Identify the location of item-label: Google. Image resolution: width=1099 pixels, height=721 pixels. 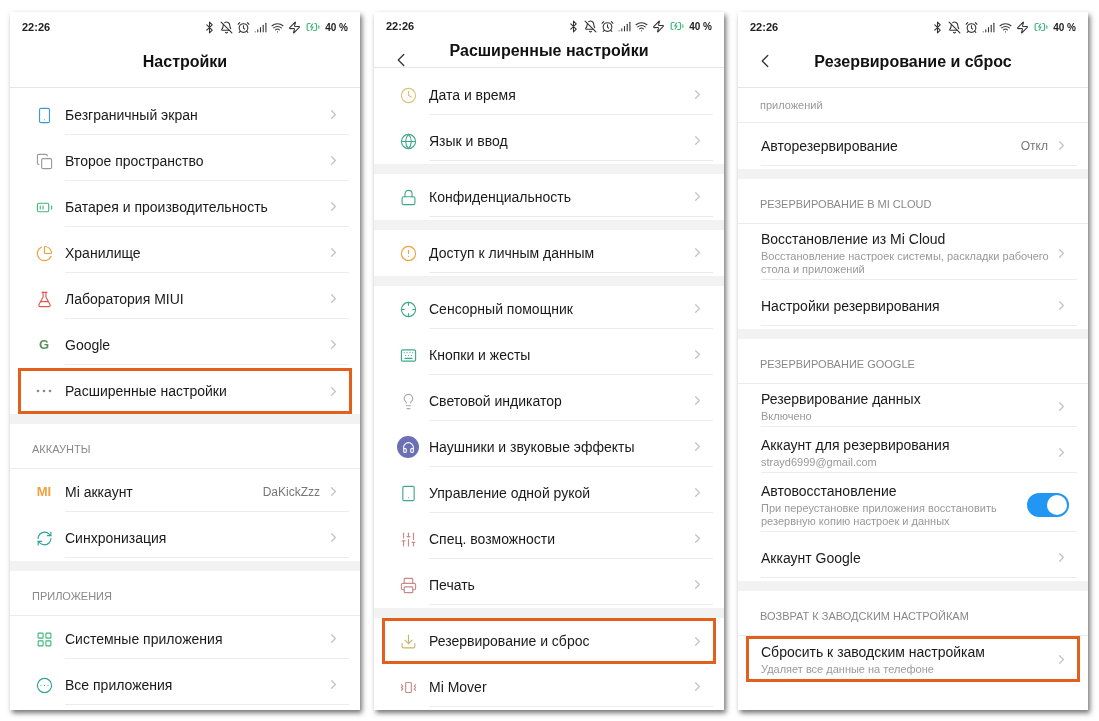
(88, 344).